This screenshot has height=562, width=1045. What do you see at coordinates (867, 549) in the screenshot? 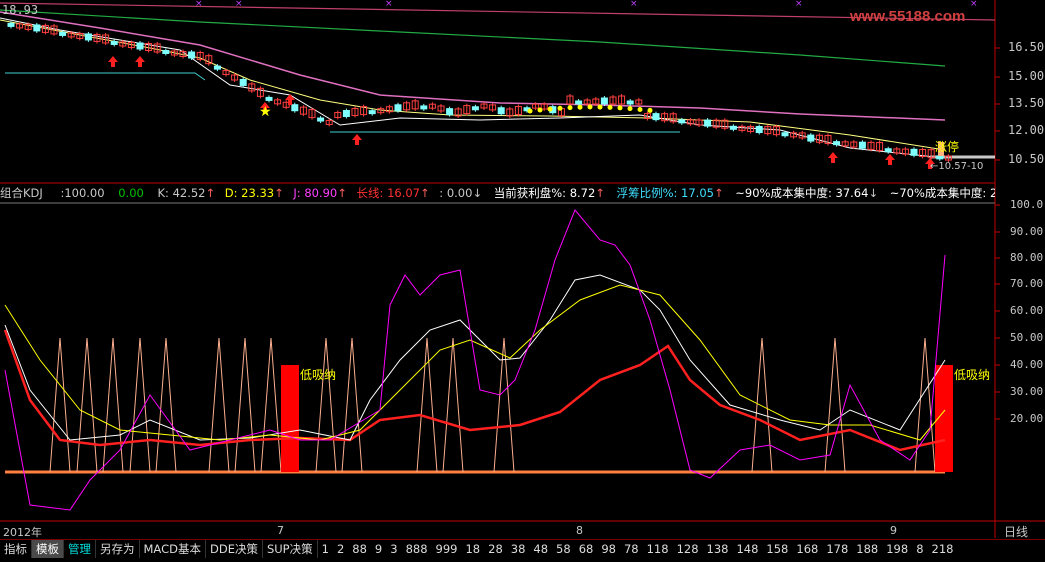
I see `number-tab: 188` at bounding box center [867, 549].